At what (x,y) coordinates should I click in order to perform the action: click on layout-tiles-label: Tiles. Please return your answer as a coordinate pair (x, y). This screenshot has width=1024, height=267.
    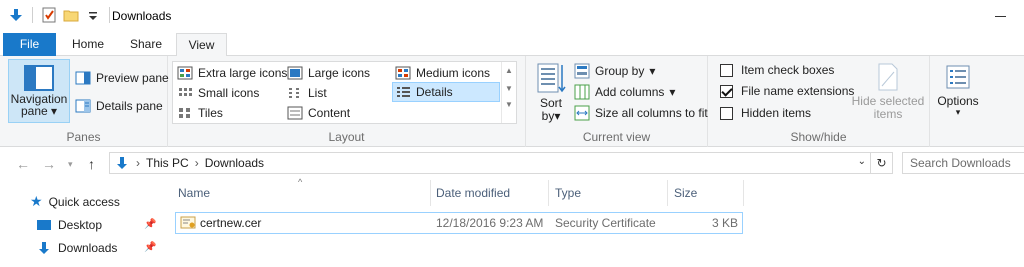
    Looking at the image, I should click on (210, 113).